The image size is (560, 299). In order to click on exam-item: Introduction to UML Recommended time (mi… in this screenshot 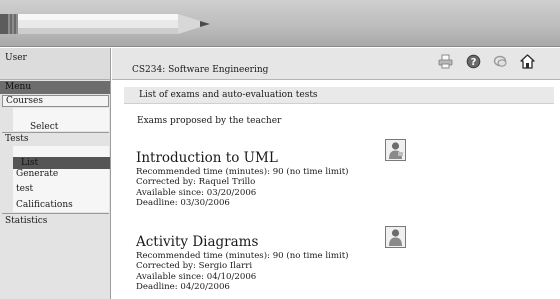, I will do `click(336, 178)`.